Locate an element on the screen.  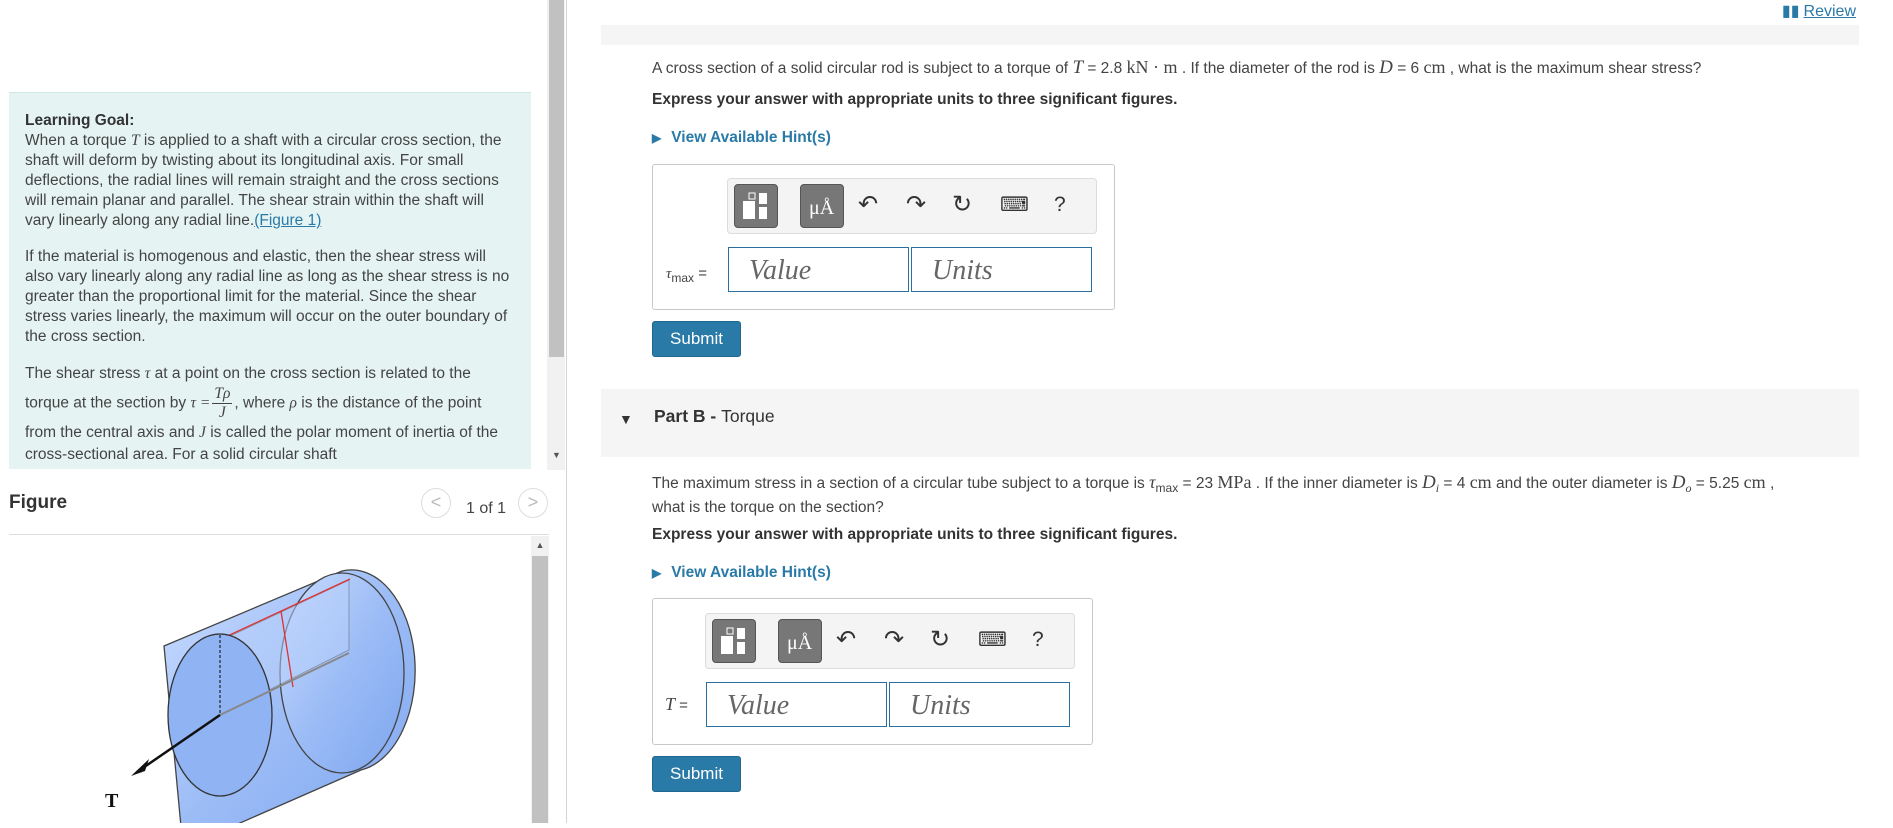
book-icon: ▮▮ is located at coordinates (1790, 11).